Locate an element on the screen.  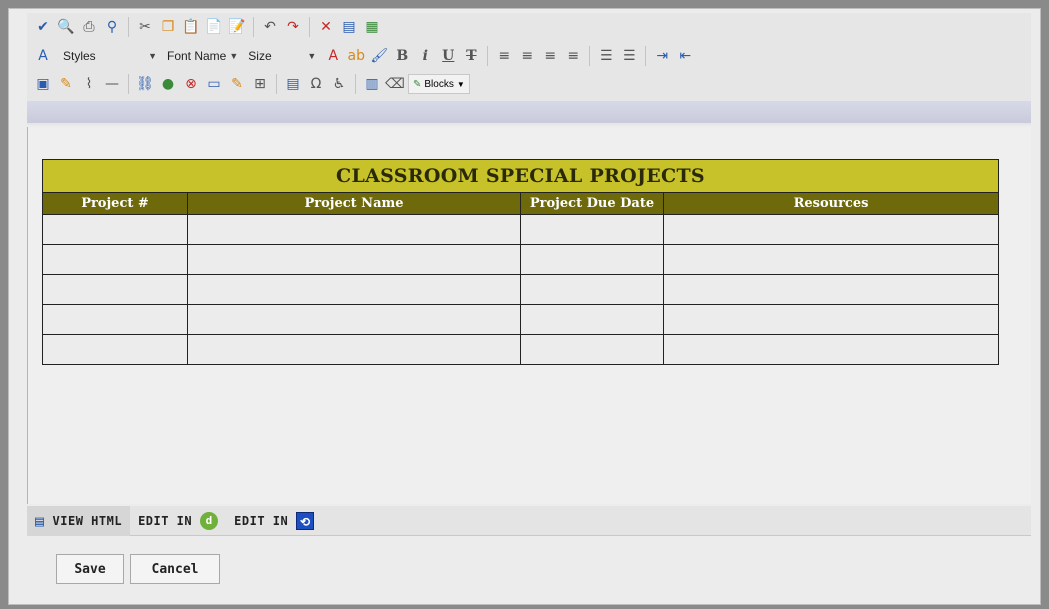
redo-icon: ↷ is located at coordinates (293, 27).